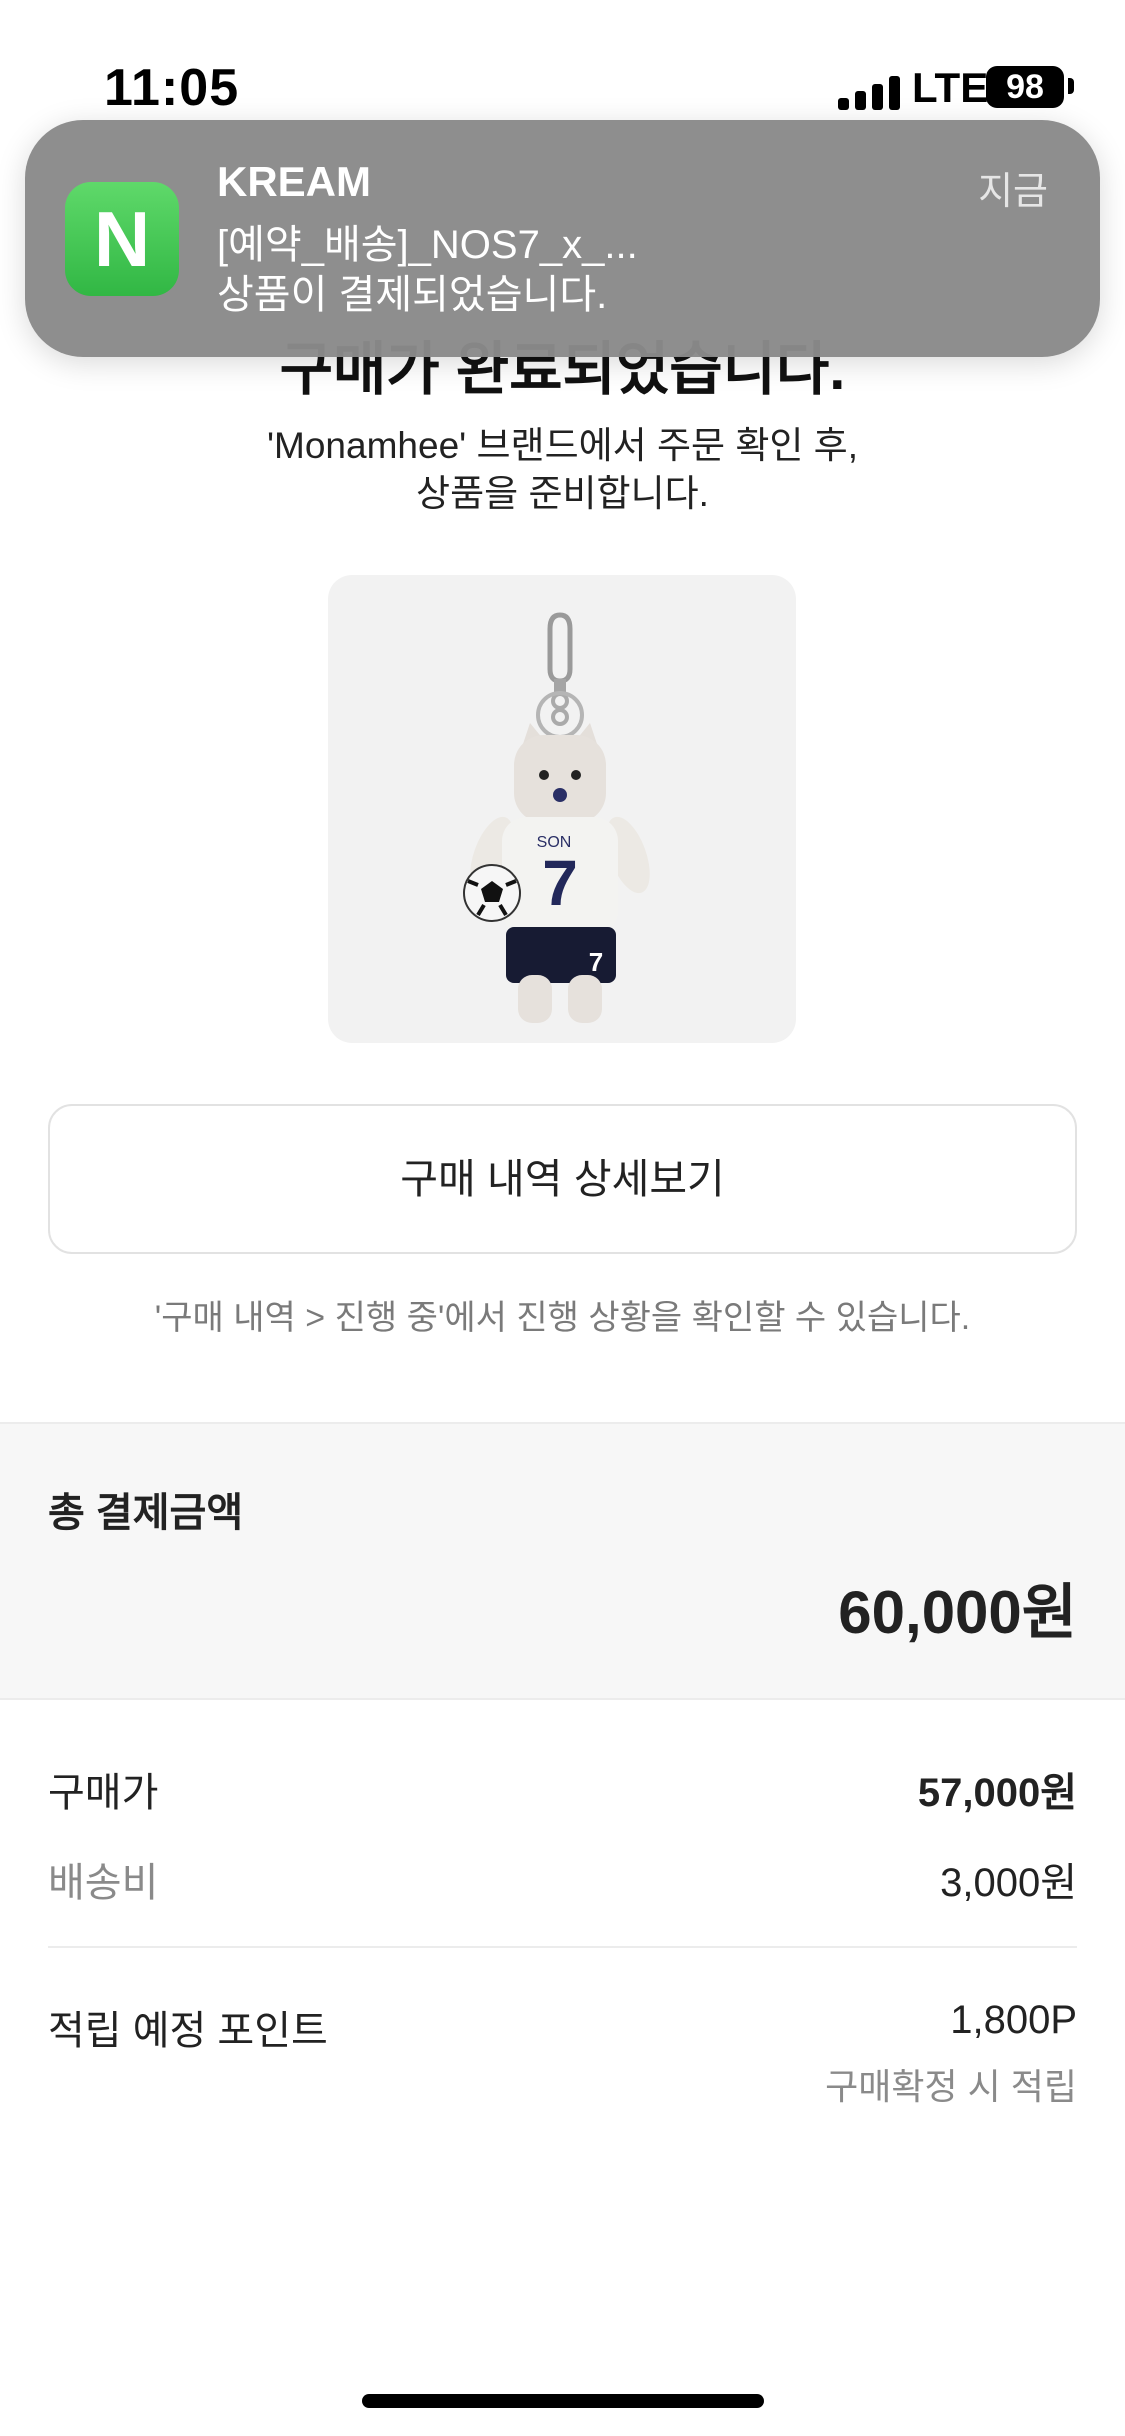  I want to click on battery-tip, so click(1071, 86).